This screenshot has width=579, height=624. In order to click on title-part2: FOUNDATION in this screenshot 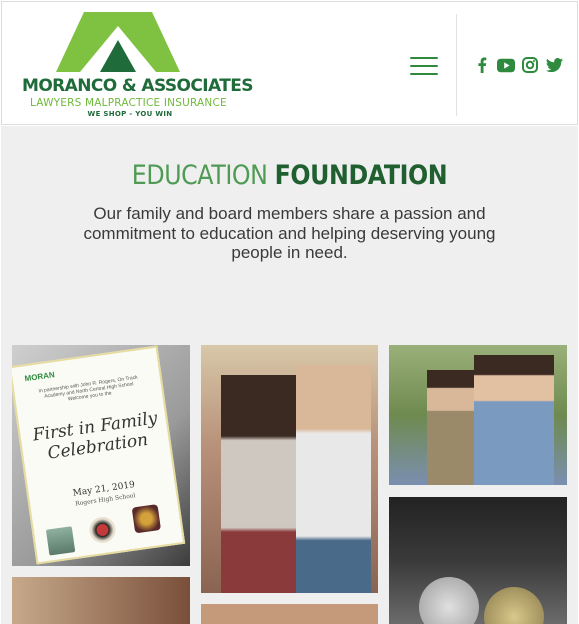, I will do `click(361, 175)`.